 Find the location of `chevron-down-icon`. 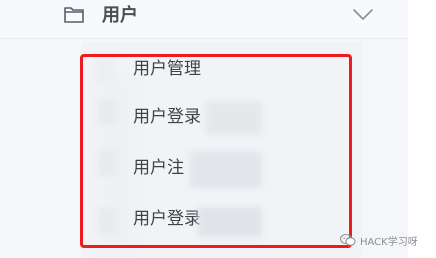

chevron-down-icon is located at coordinates (363, 14).